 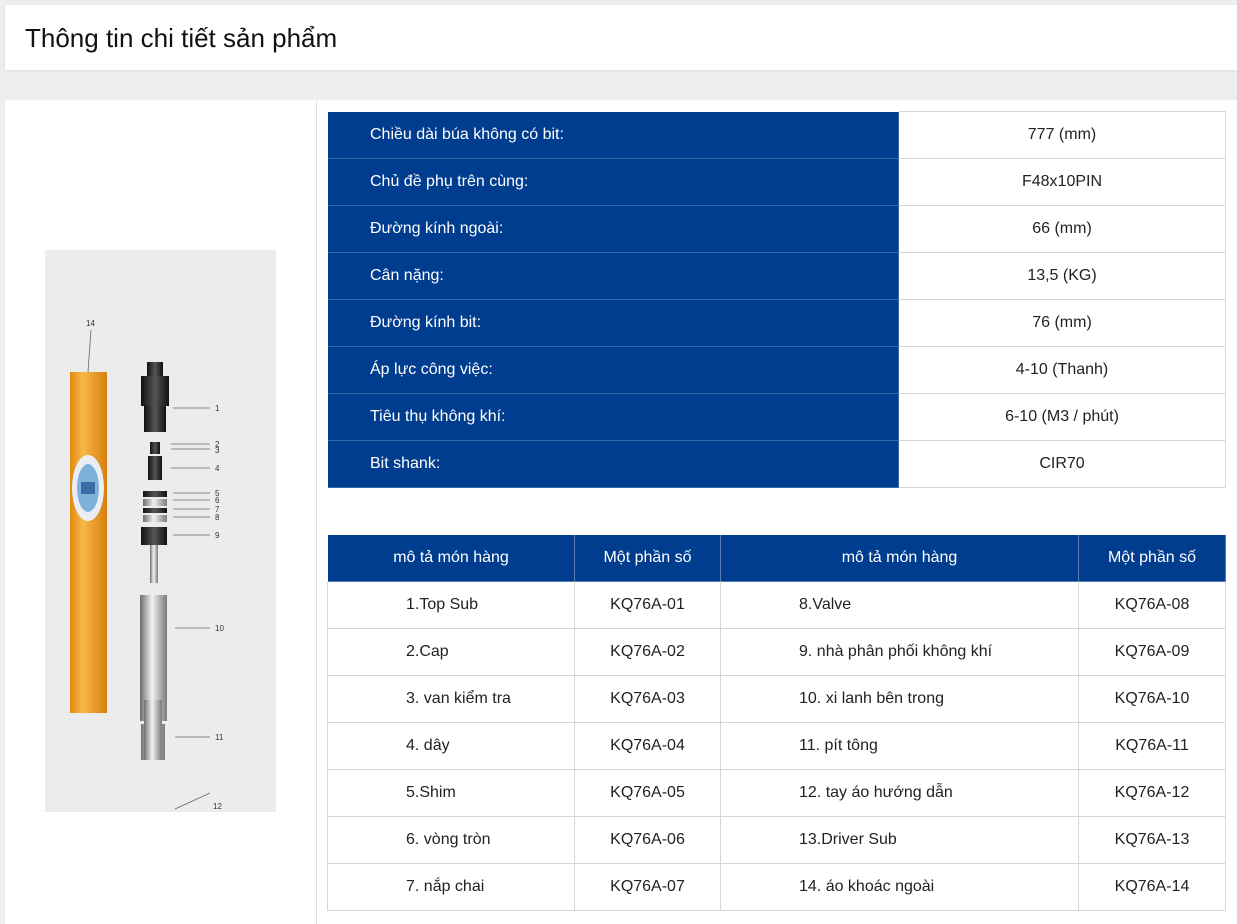 I want to click on part-label-9: 9, so click(x=217, y=535).